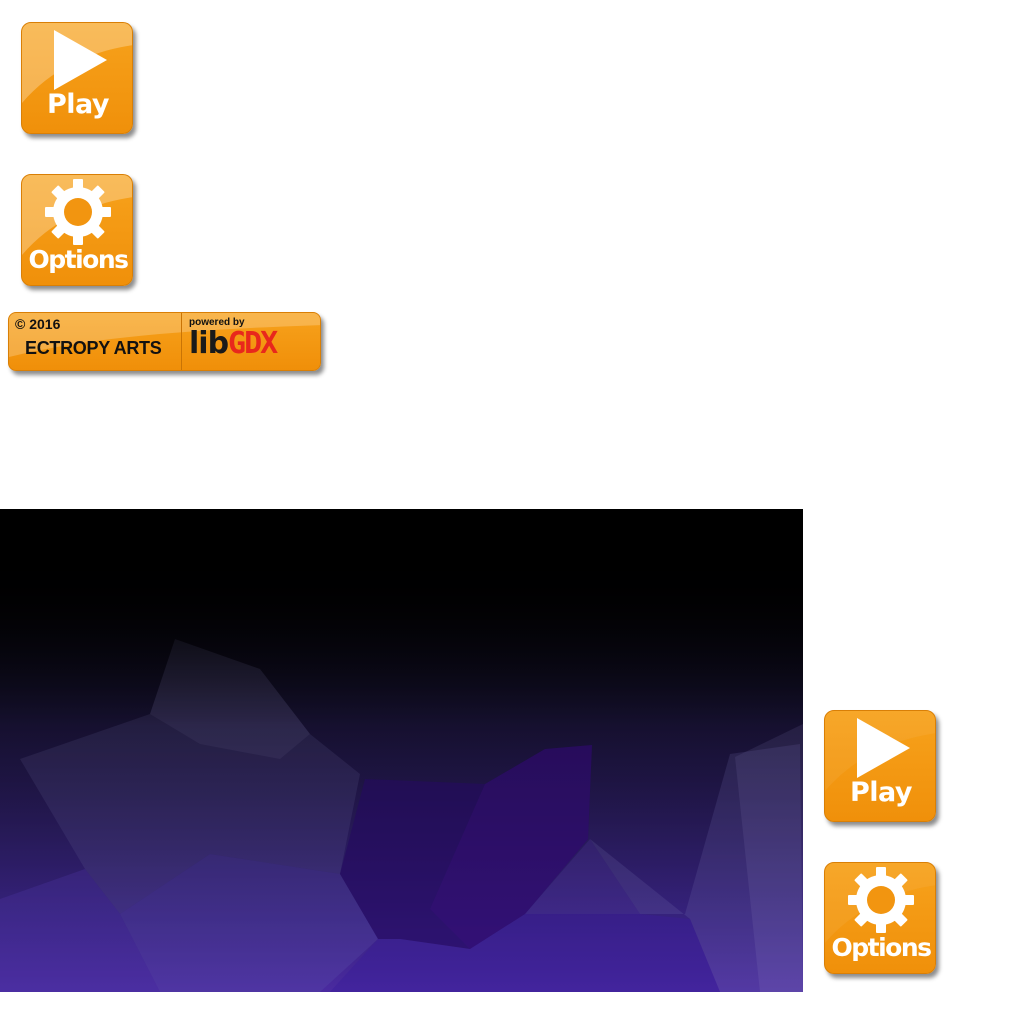 This screenshot has height=1024, width=1024. What do you see at coordinates (209, 343) in the screenshot?
I see `libgdx-logo-lib: lib` at bounding box center [209, 343].